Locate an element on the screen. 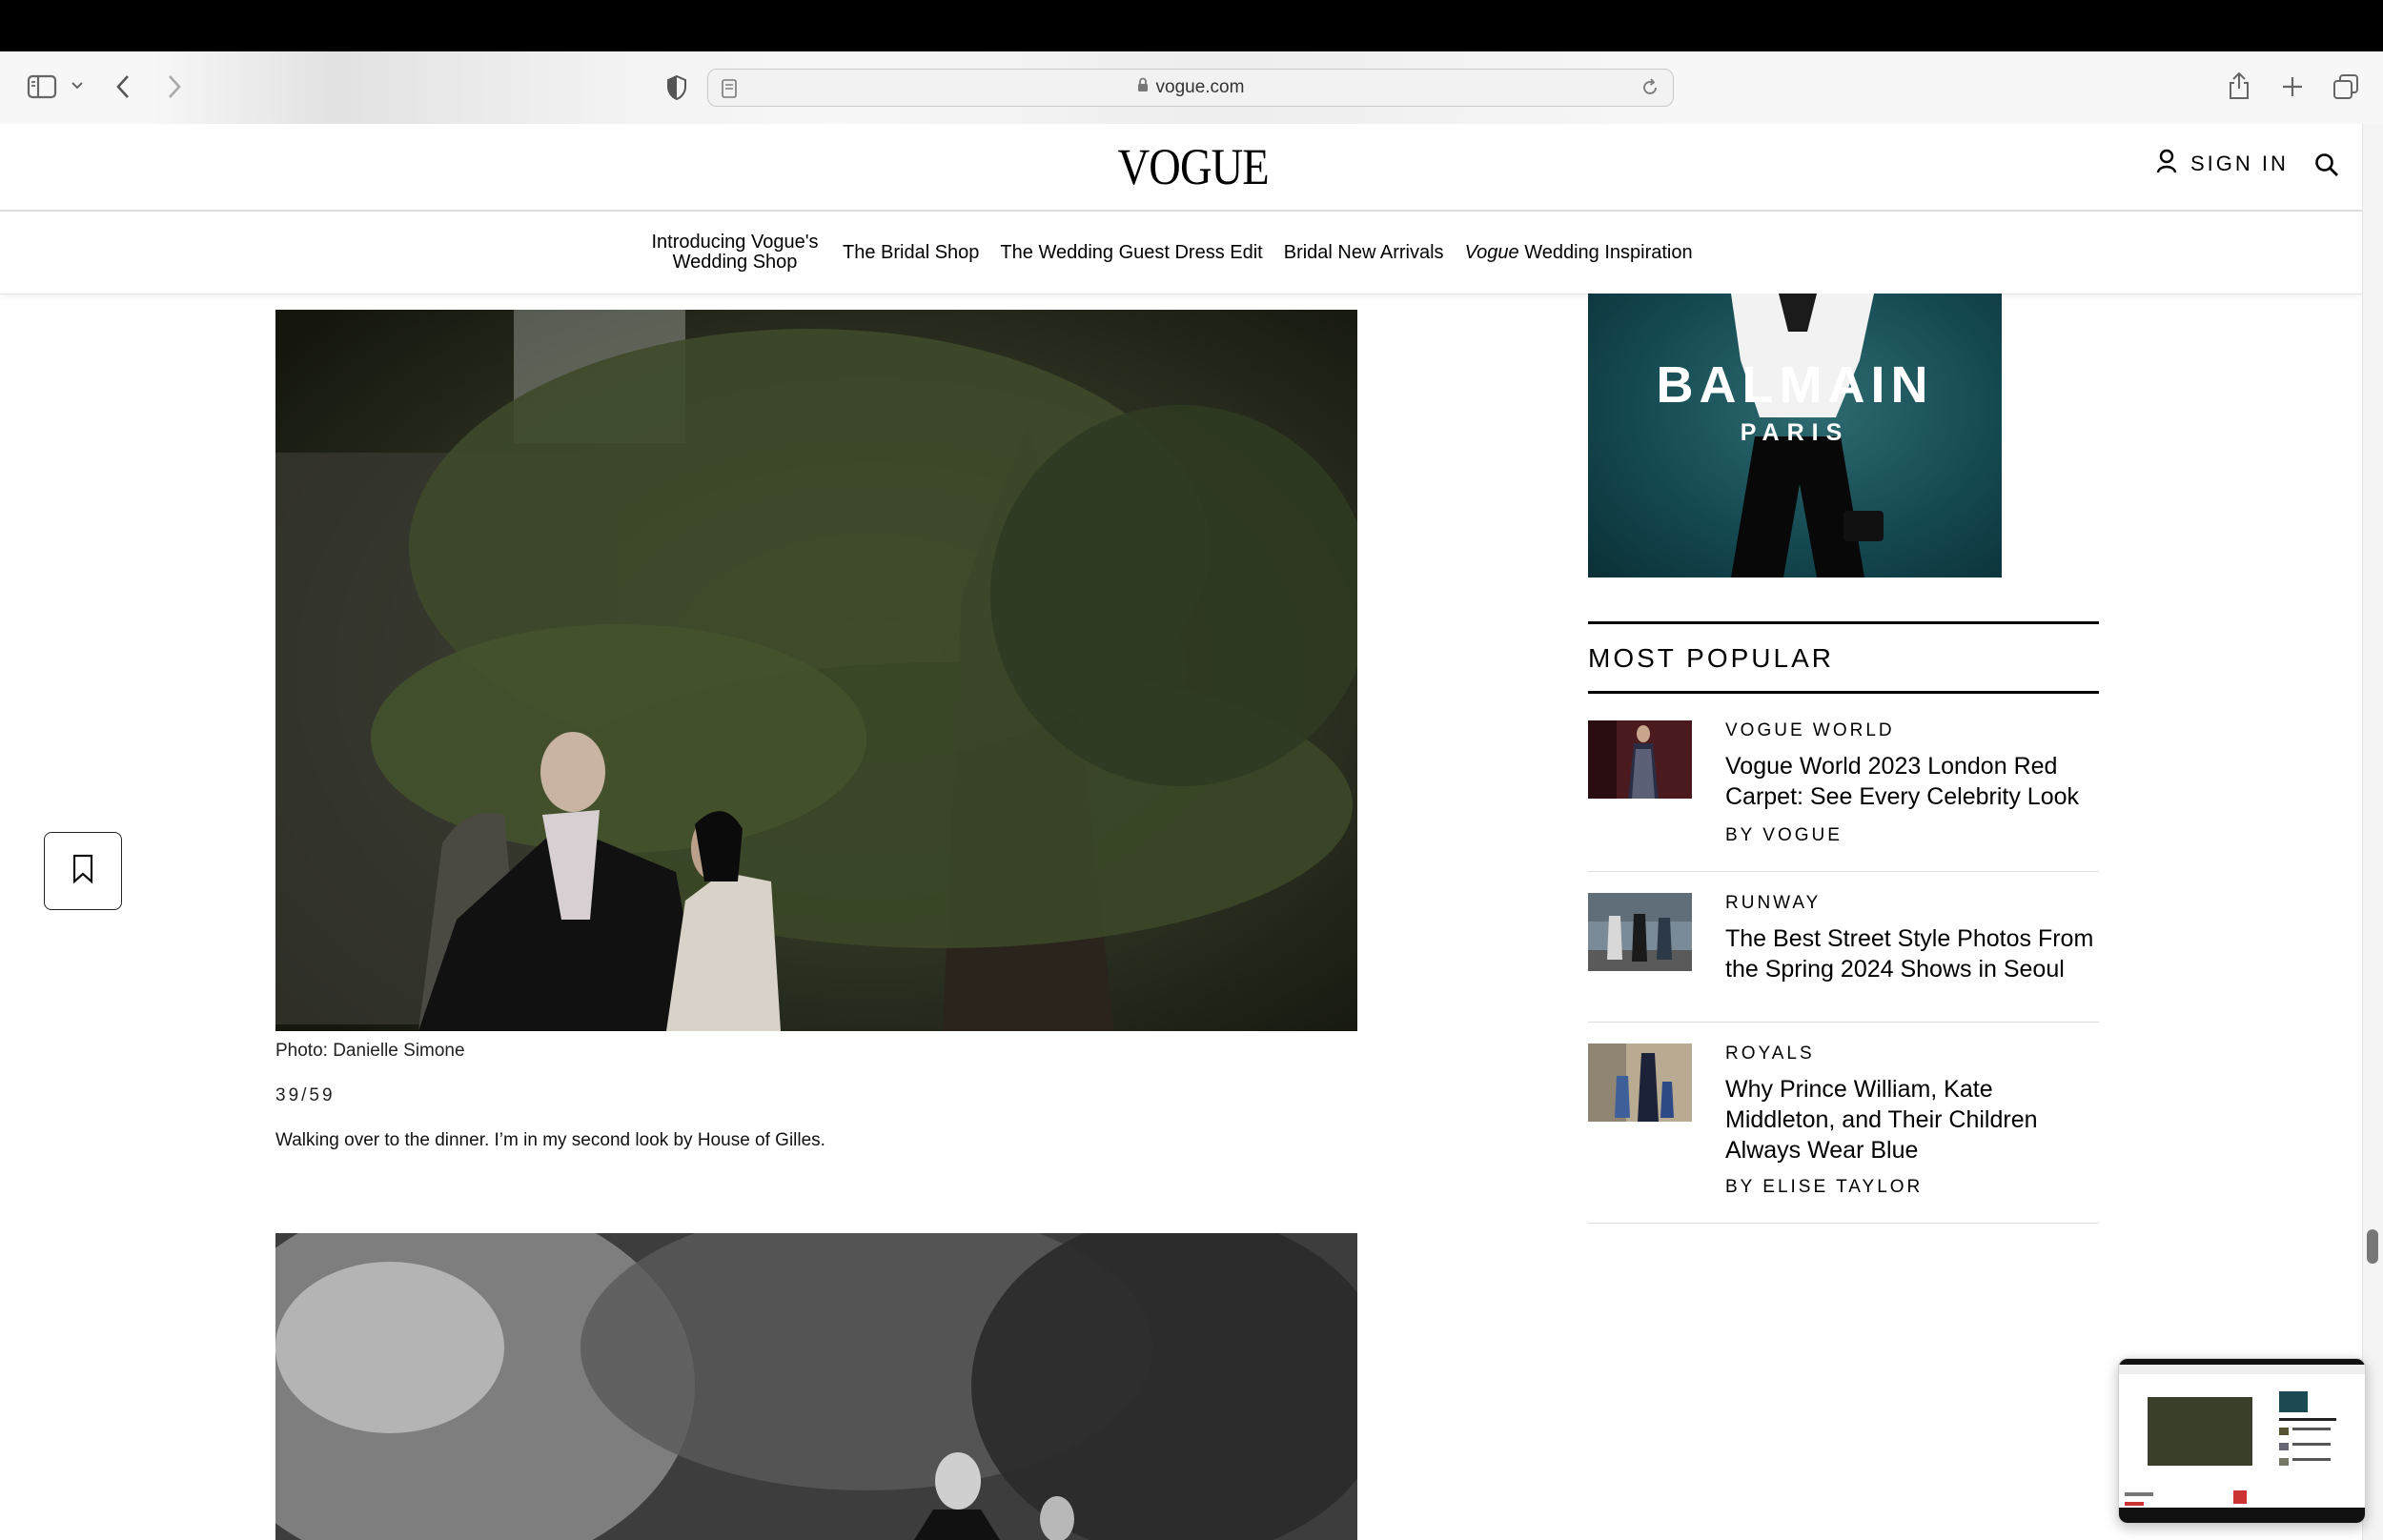  subnav-item-guest-dress-edit: The Wedding Guest Dress Edit is located at coordinates (1131, 253).